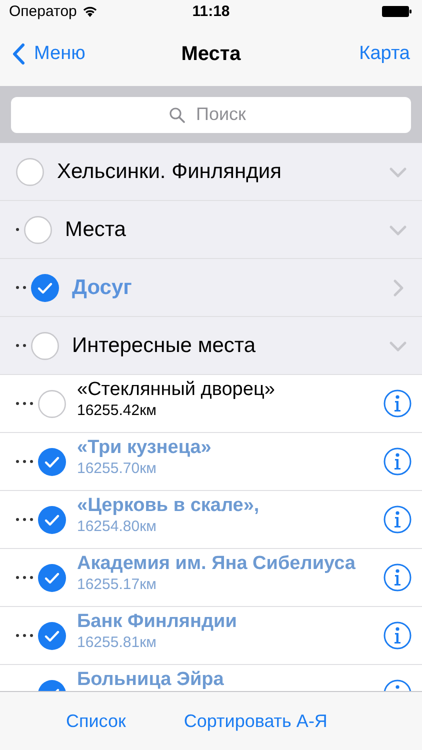 The width and height of the screenshot is (422, 750). I want to click on category-name: Интересные места, so click(164, 346).